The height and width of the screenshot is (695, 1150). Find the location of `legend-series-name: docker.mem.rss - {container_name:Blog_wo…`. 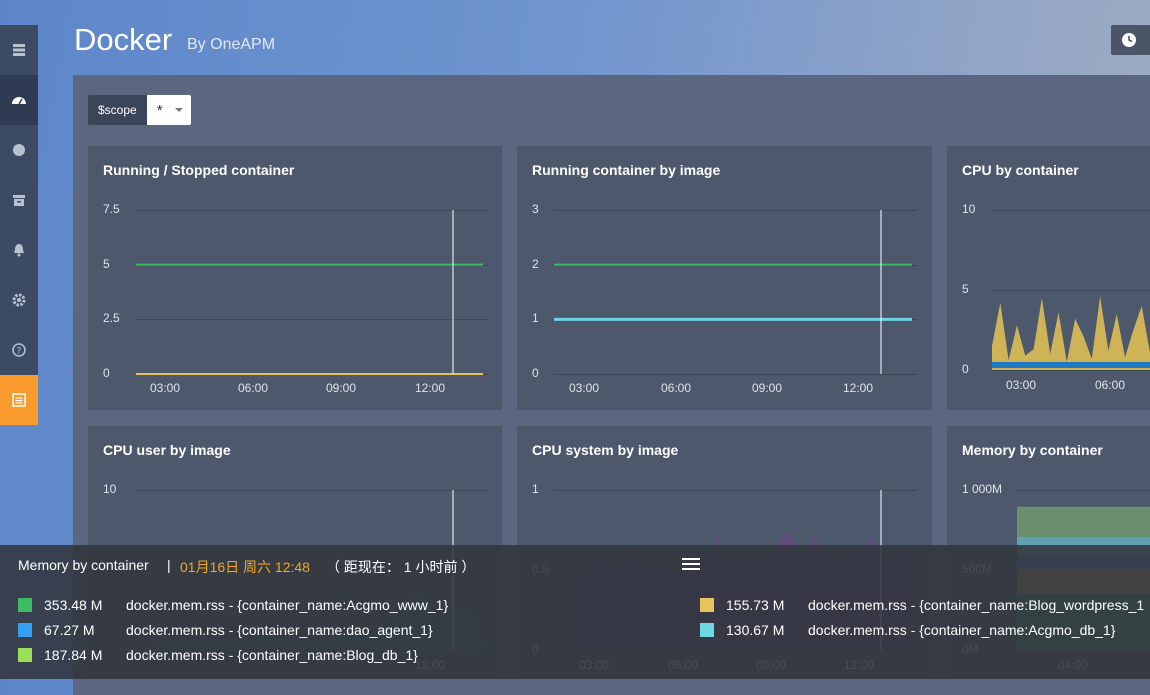

legend-series-name: docker.mem.rss - {container_name:Blog_wo… is located at coordinates (976, 605).